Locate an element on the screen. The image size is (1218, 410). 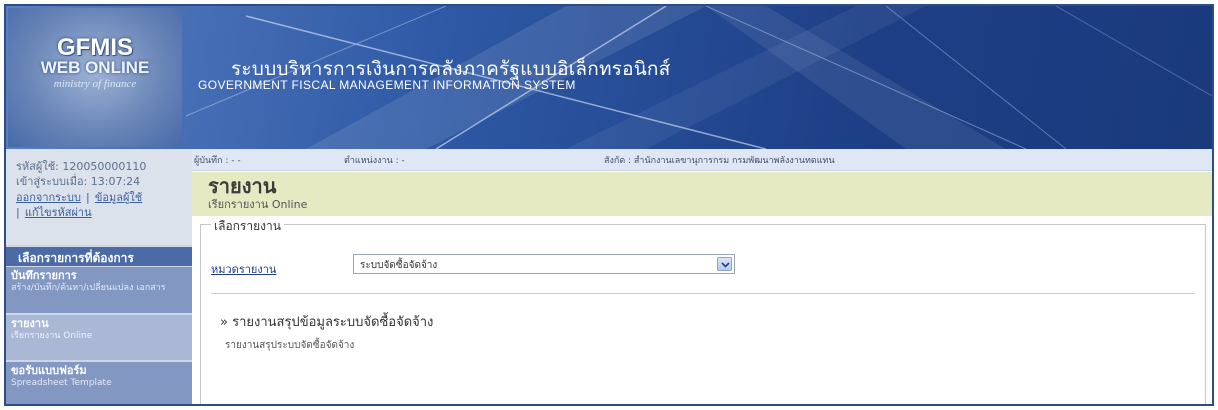
report-category-label: หมวดรายงาน is located at coordinates (243, 269).